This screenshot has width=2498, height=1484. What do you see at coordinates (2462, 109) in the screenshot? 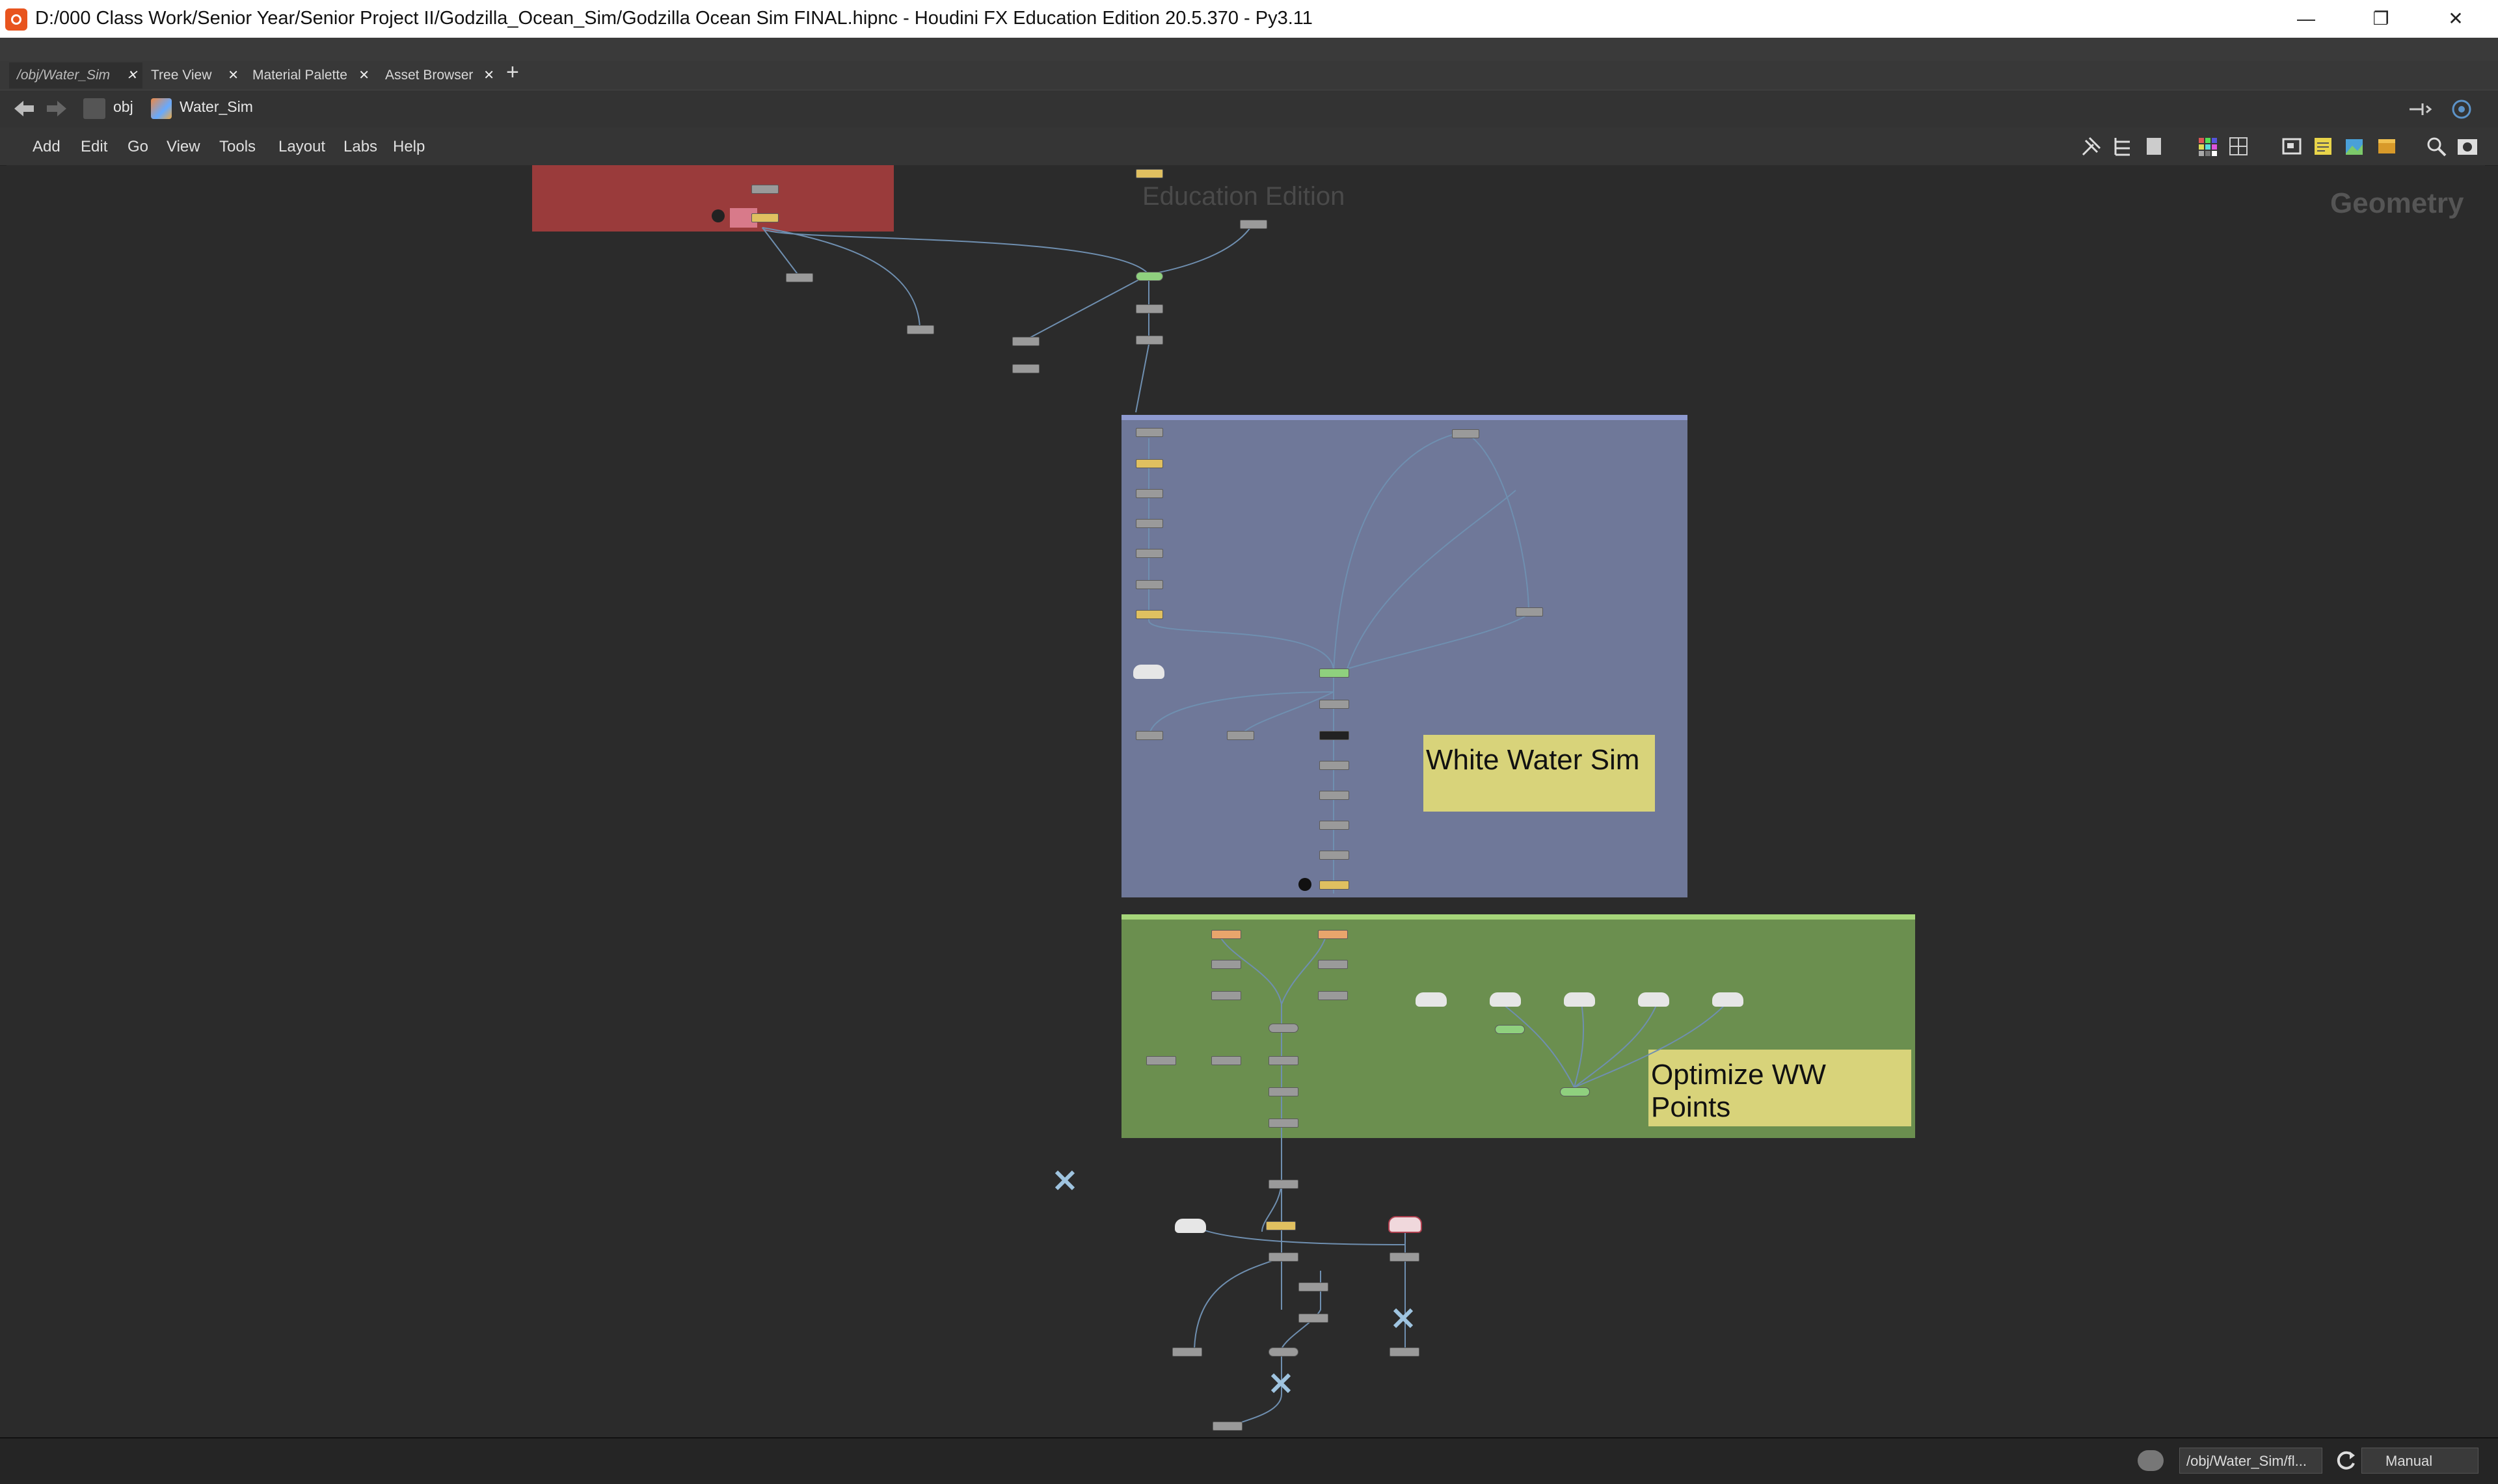
I see `link-icon` at bounding box center [2462, 109].